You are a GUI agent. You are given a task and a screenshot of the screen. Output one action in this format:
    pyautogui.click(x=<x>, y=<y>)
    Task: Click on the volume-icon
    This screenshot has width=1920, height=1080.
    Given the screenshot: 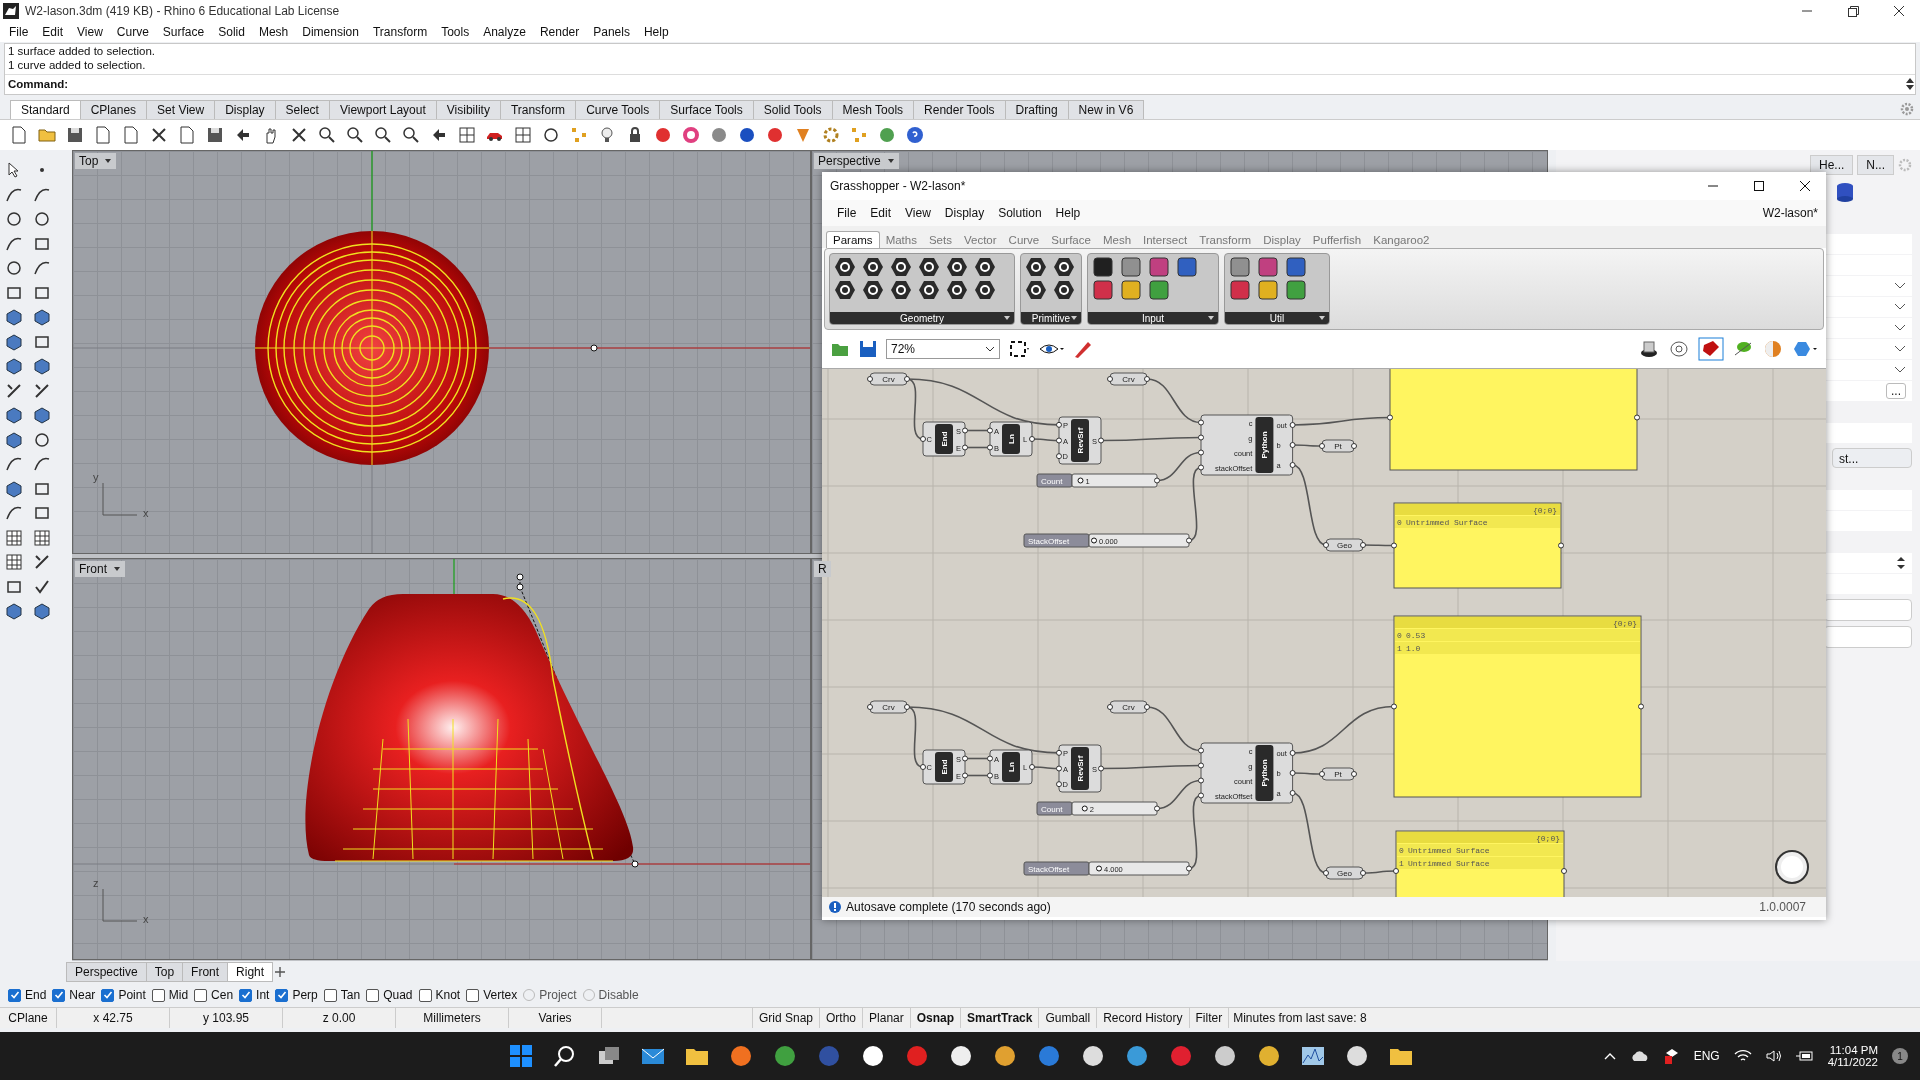 What is the action you would take?
    pyautogui.click(x=1773, y=1056)
    